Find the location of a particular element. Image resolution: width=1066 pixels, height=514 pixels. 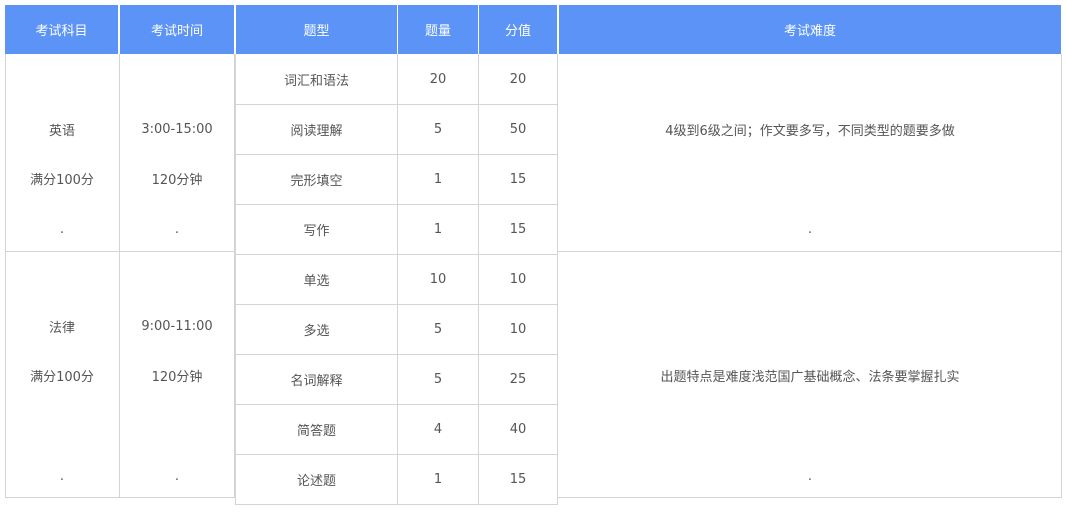

question-type: 单选 is located at coordinates (316, 281).